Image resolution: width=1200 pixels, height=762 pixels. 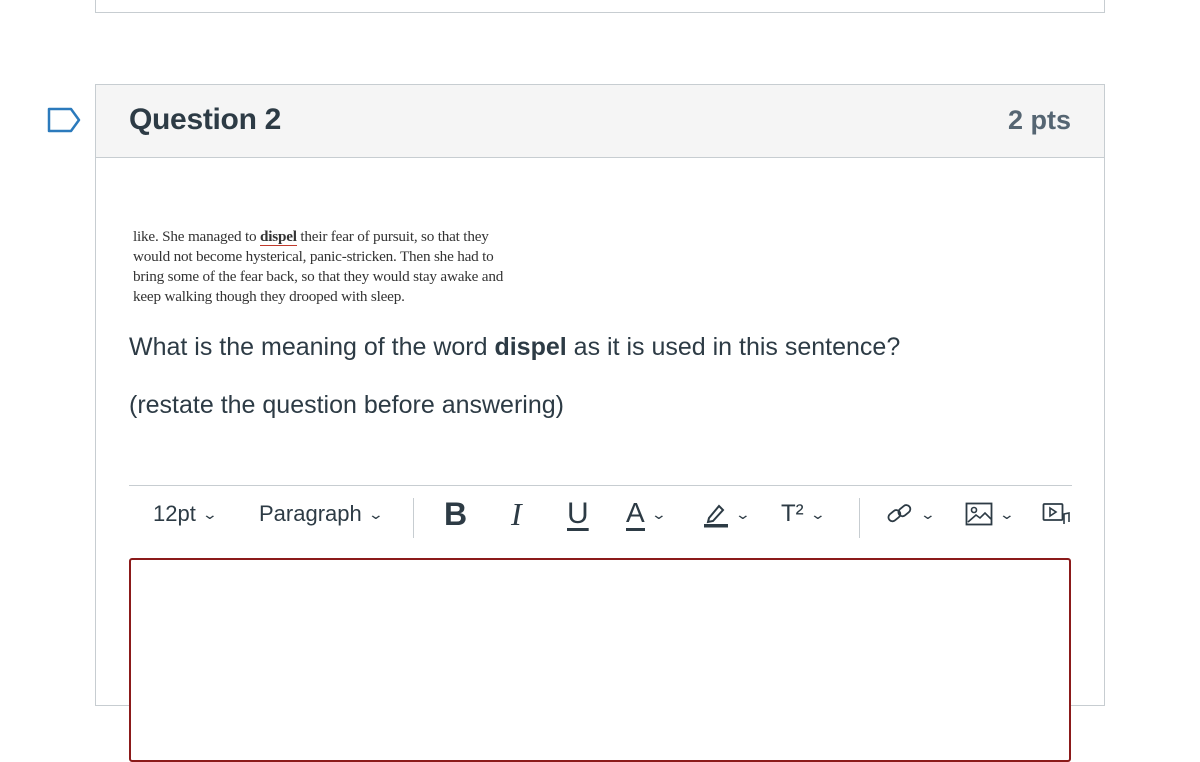 I want to click on prompt-bold-word: dispel, so click(x=530, y=347).